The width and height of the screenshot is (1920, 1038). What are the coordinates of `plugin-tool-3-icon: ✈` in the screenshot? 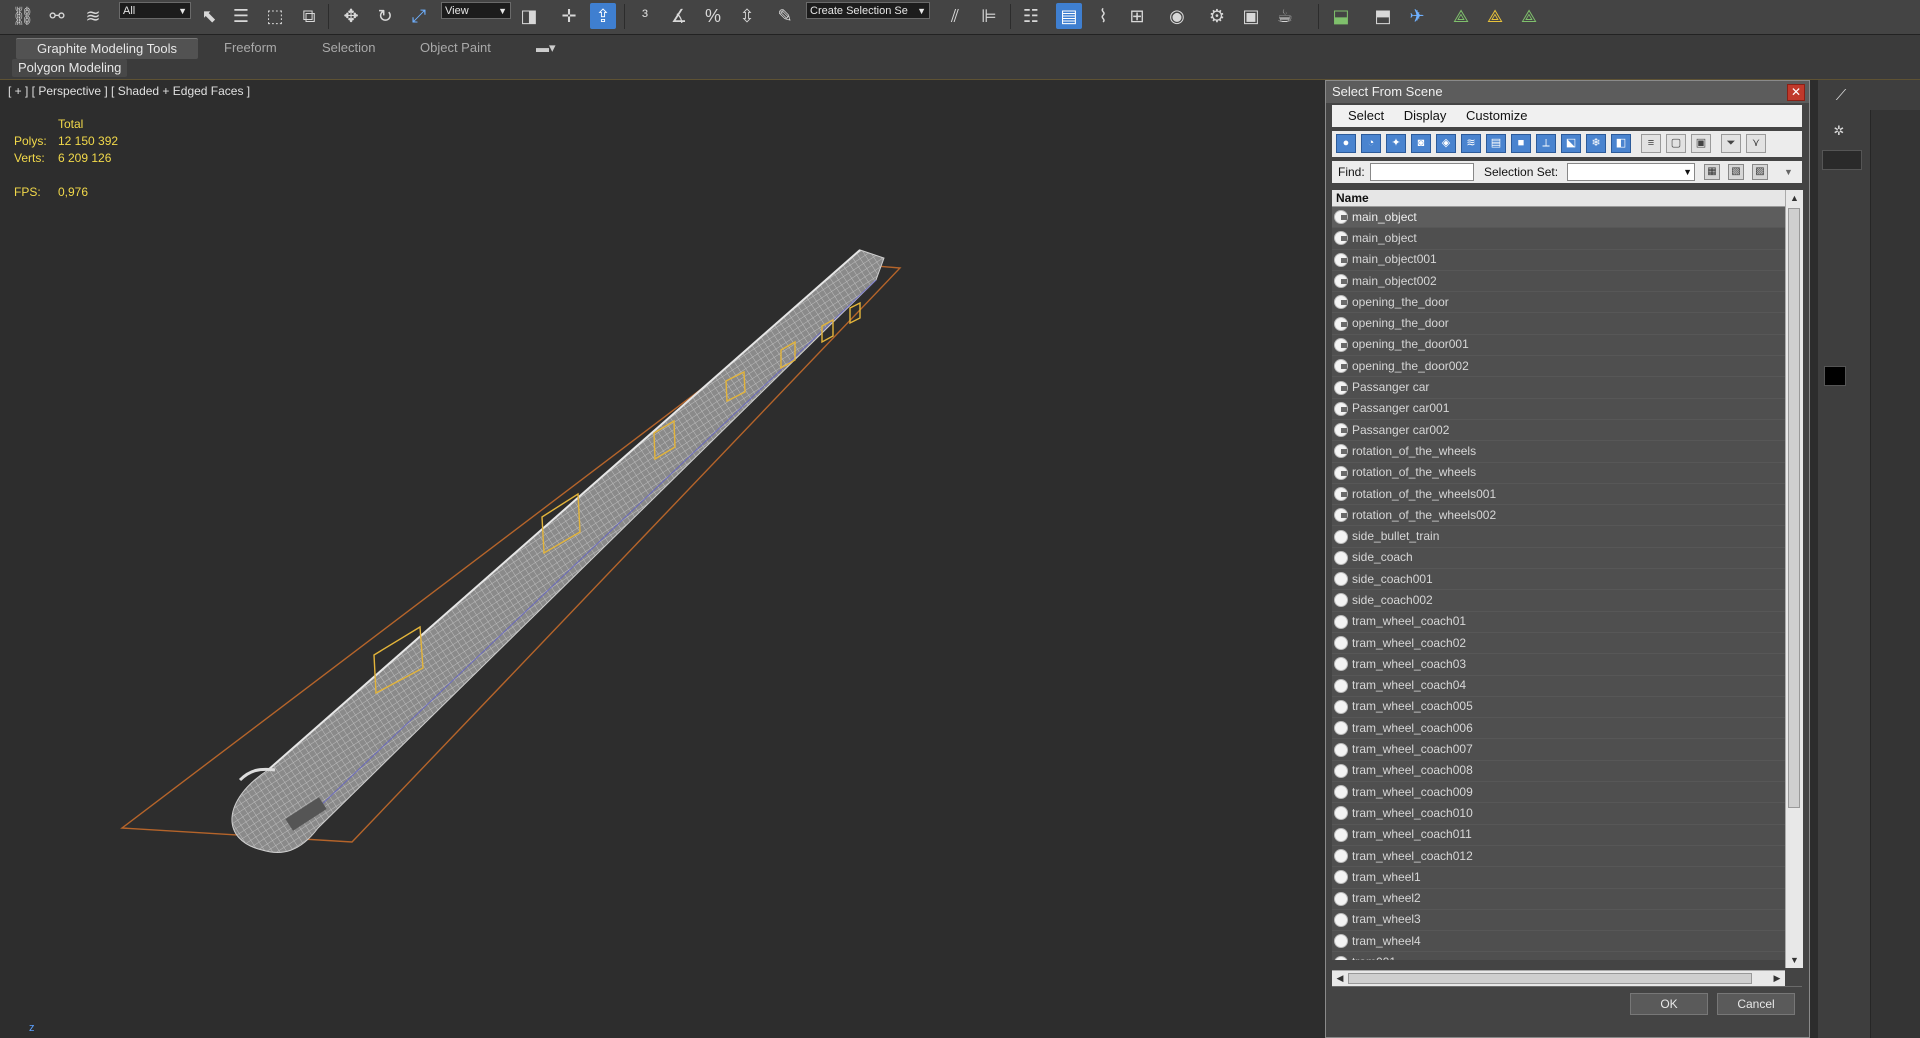 It's located at (1417, 16).